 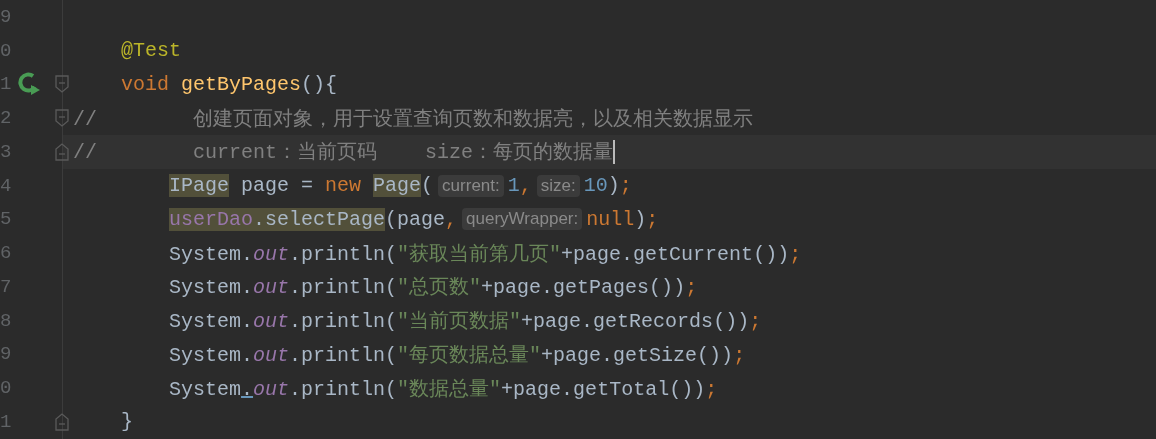 I want to click on code-text: userDao.selectPage(page,, so click(x=313, y=219).